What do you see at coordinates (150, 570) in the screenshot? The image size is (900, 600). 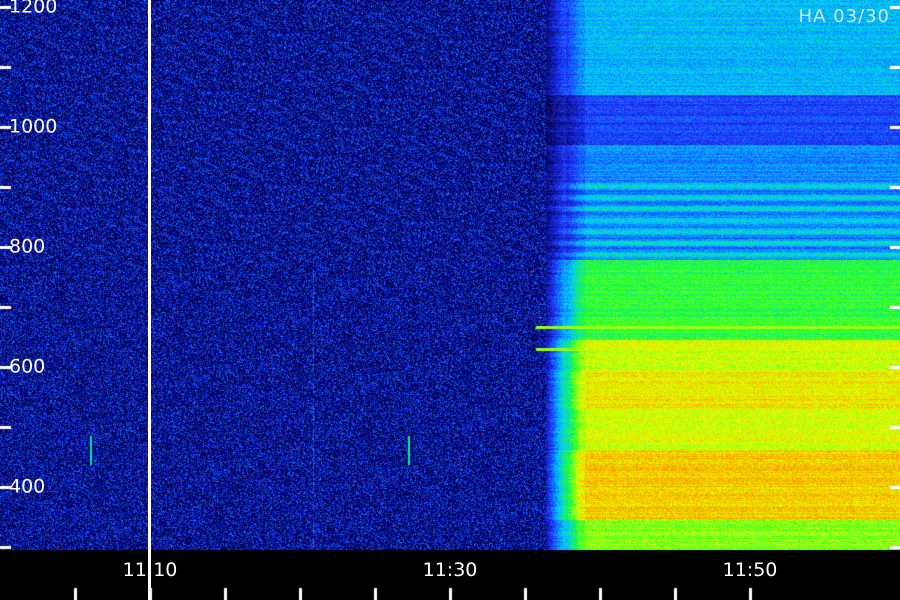 I see `x-tick-label: 11:10` at bounding box center [150, 570].